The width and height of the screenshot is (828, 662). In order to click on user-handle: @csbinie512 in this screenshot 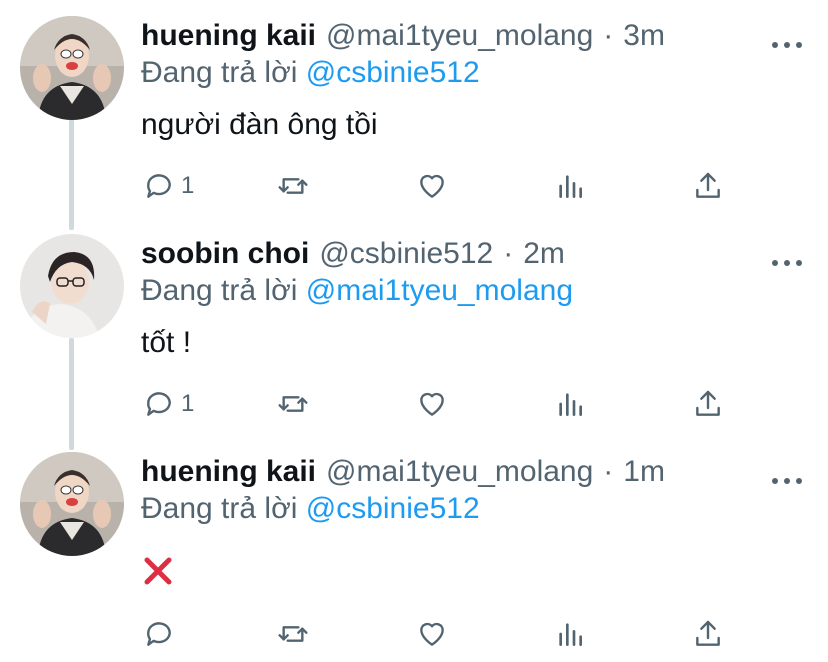, I will do `click(406, 254)`.